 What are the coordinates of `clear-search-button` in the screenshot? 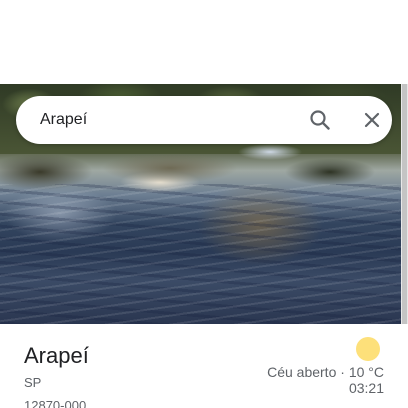 It's located at (372, 120).